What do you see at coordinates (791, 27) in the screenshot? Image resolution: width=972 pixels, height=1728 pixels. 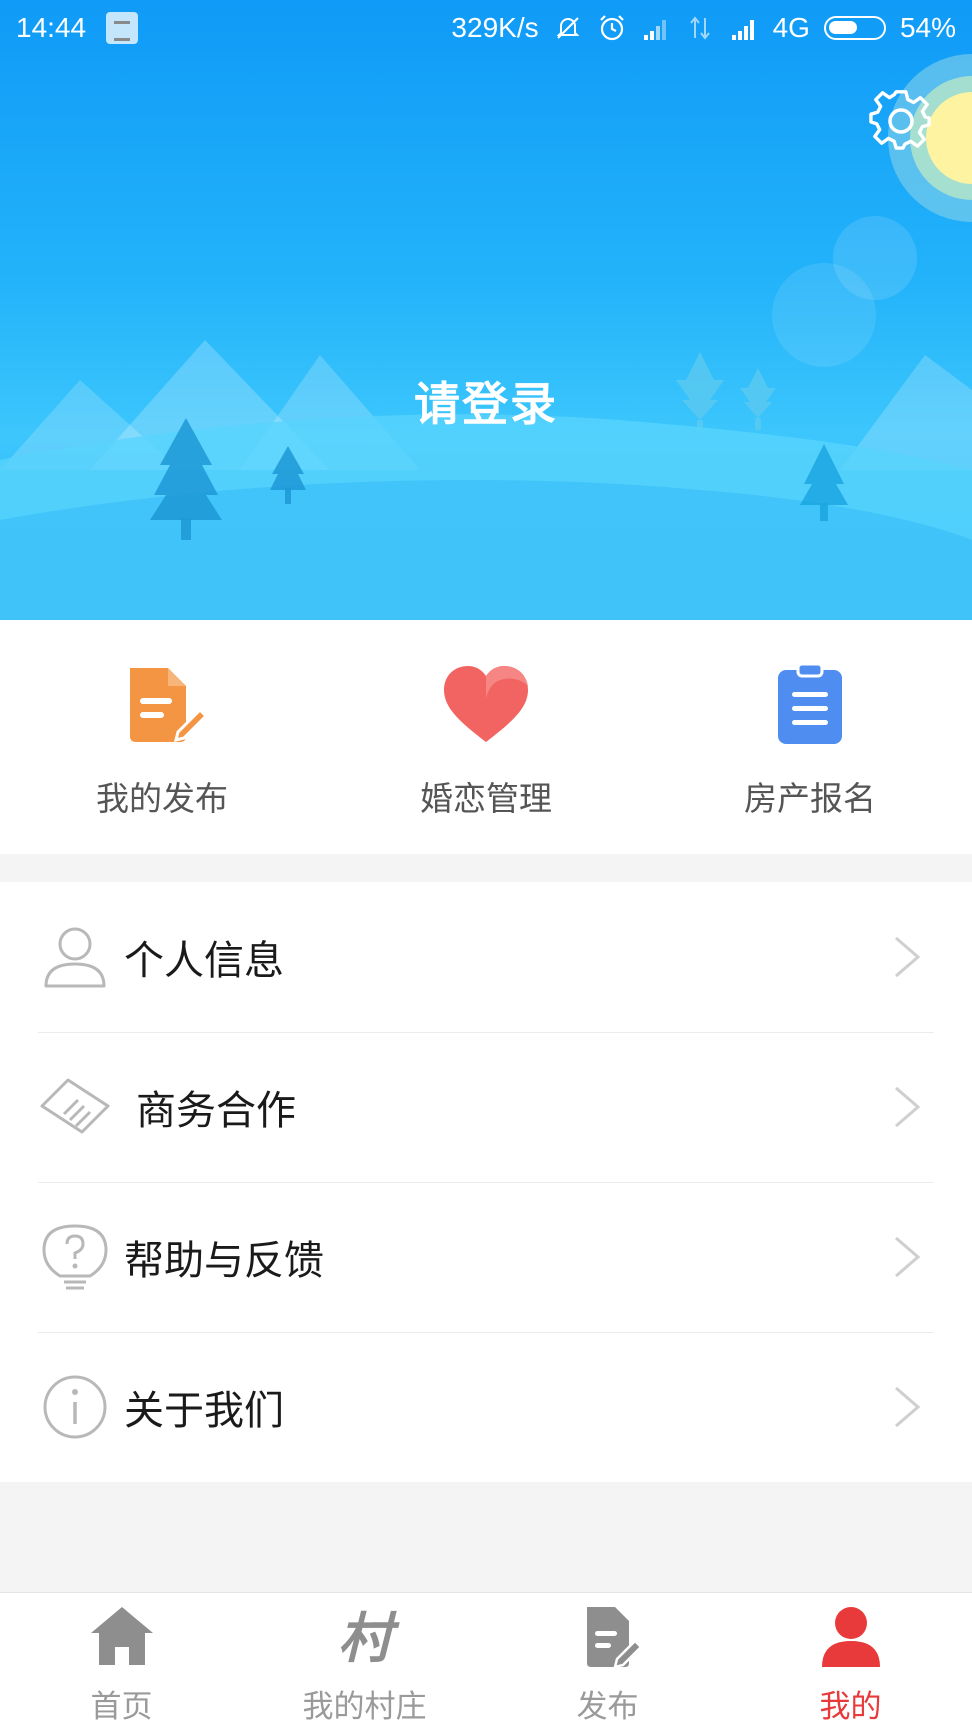 I see `network-type: 4G` at bounding box center [791, 27].